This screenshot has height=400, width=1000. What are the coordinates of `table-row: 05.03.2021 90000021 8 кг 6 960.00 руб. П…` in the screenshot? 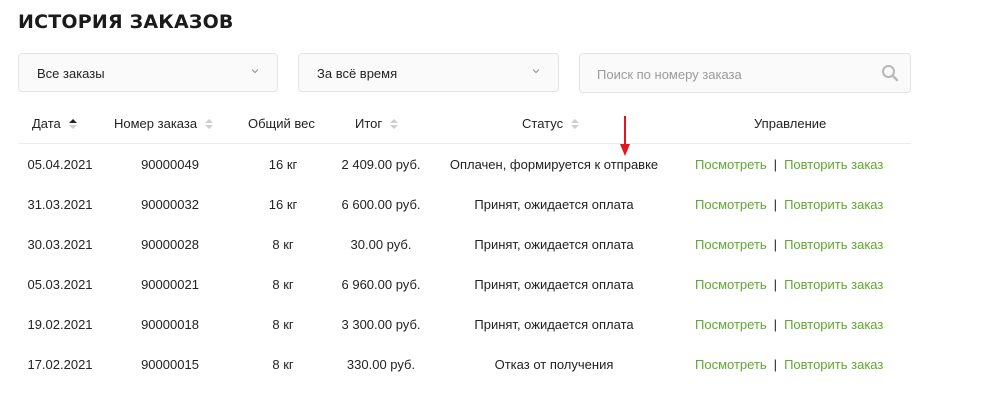 It's located at (500, 297).